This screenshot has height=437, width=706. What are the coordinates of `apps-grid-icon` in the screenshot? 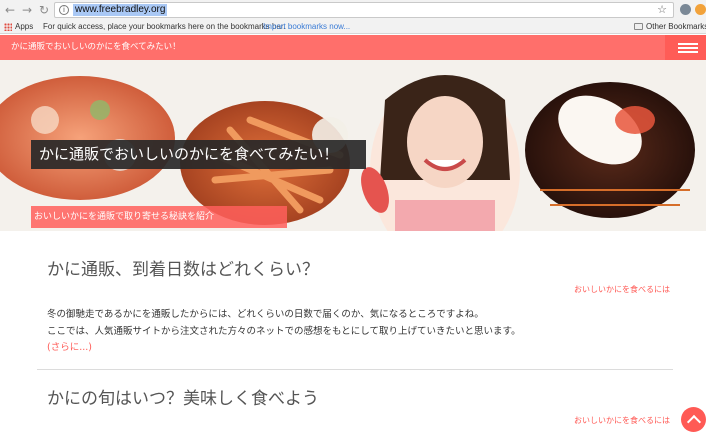 It's located at (8, 27).